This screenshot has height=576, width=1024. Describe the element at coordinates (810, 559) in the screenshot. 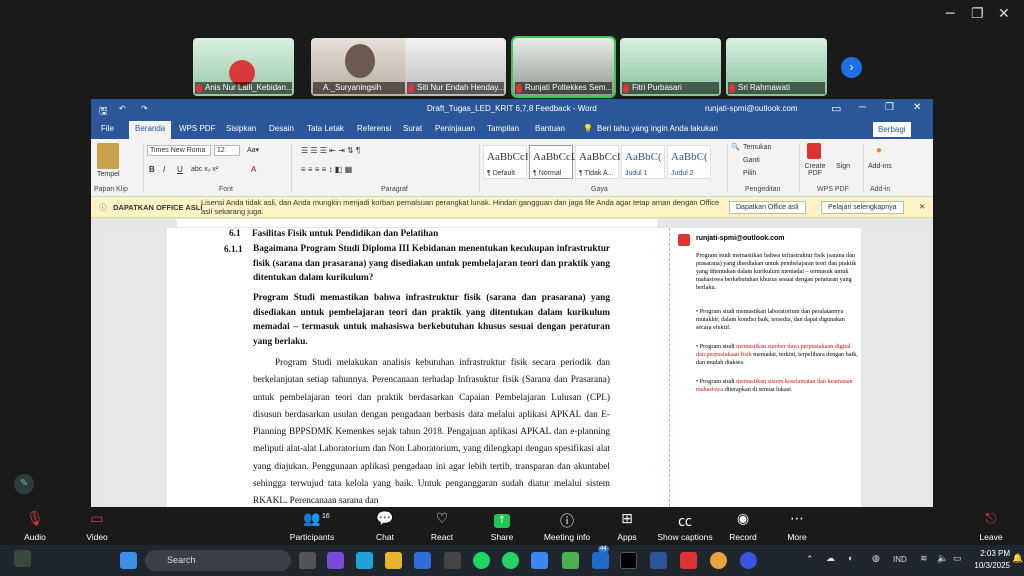

I see `tray-chevron-icon: ⌃` at that location.